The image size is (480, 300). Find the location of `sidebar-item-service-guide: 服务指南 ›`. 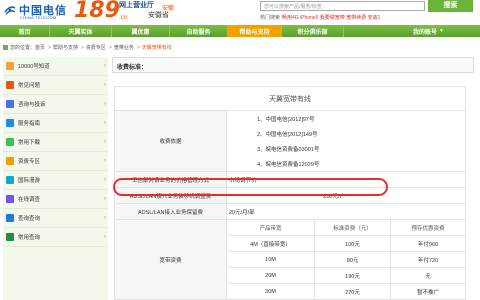

sidebar-item-service-guide: 服务指南 › is located at coordinates (55, 123).